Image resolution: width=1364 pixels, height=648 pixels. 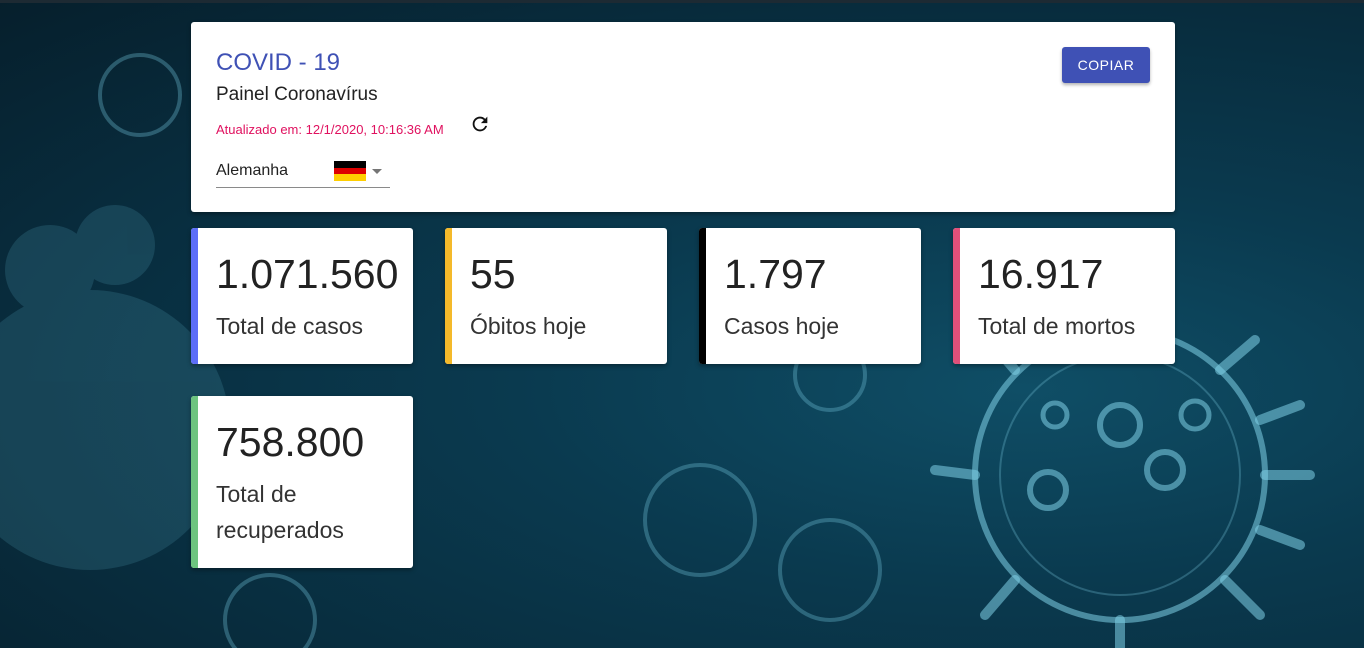 I want to click on stat-card-total-cases: 1.071.560 Total de casos, so click(x=302, y=296).